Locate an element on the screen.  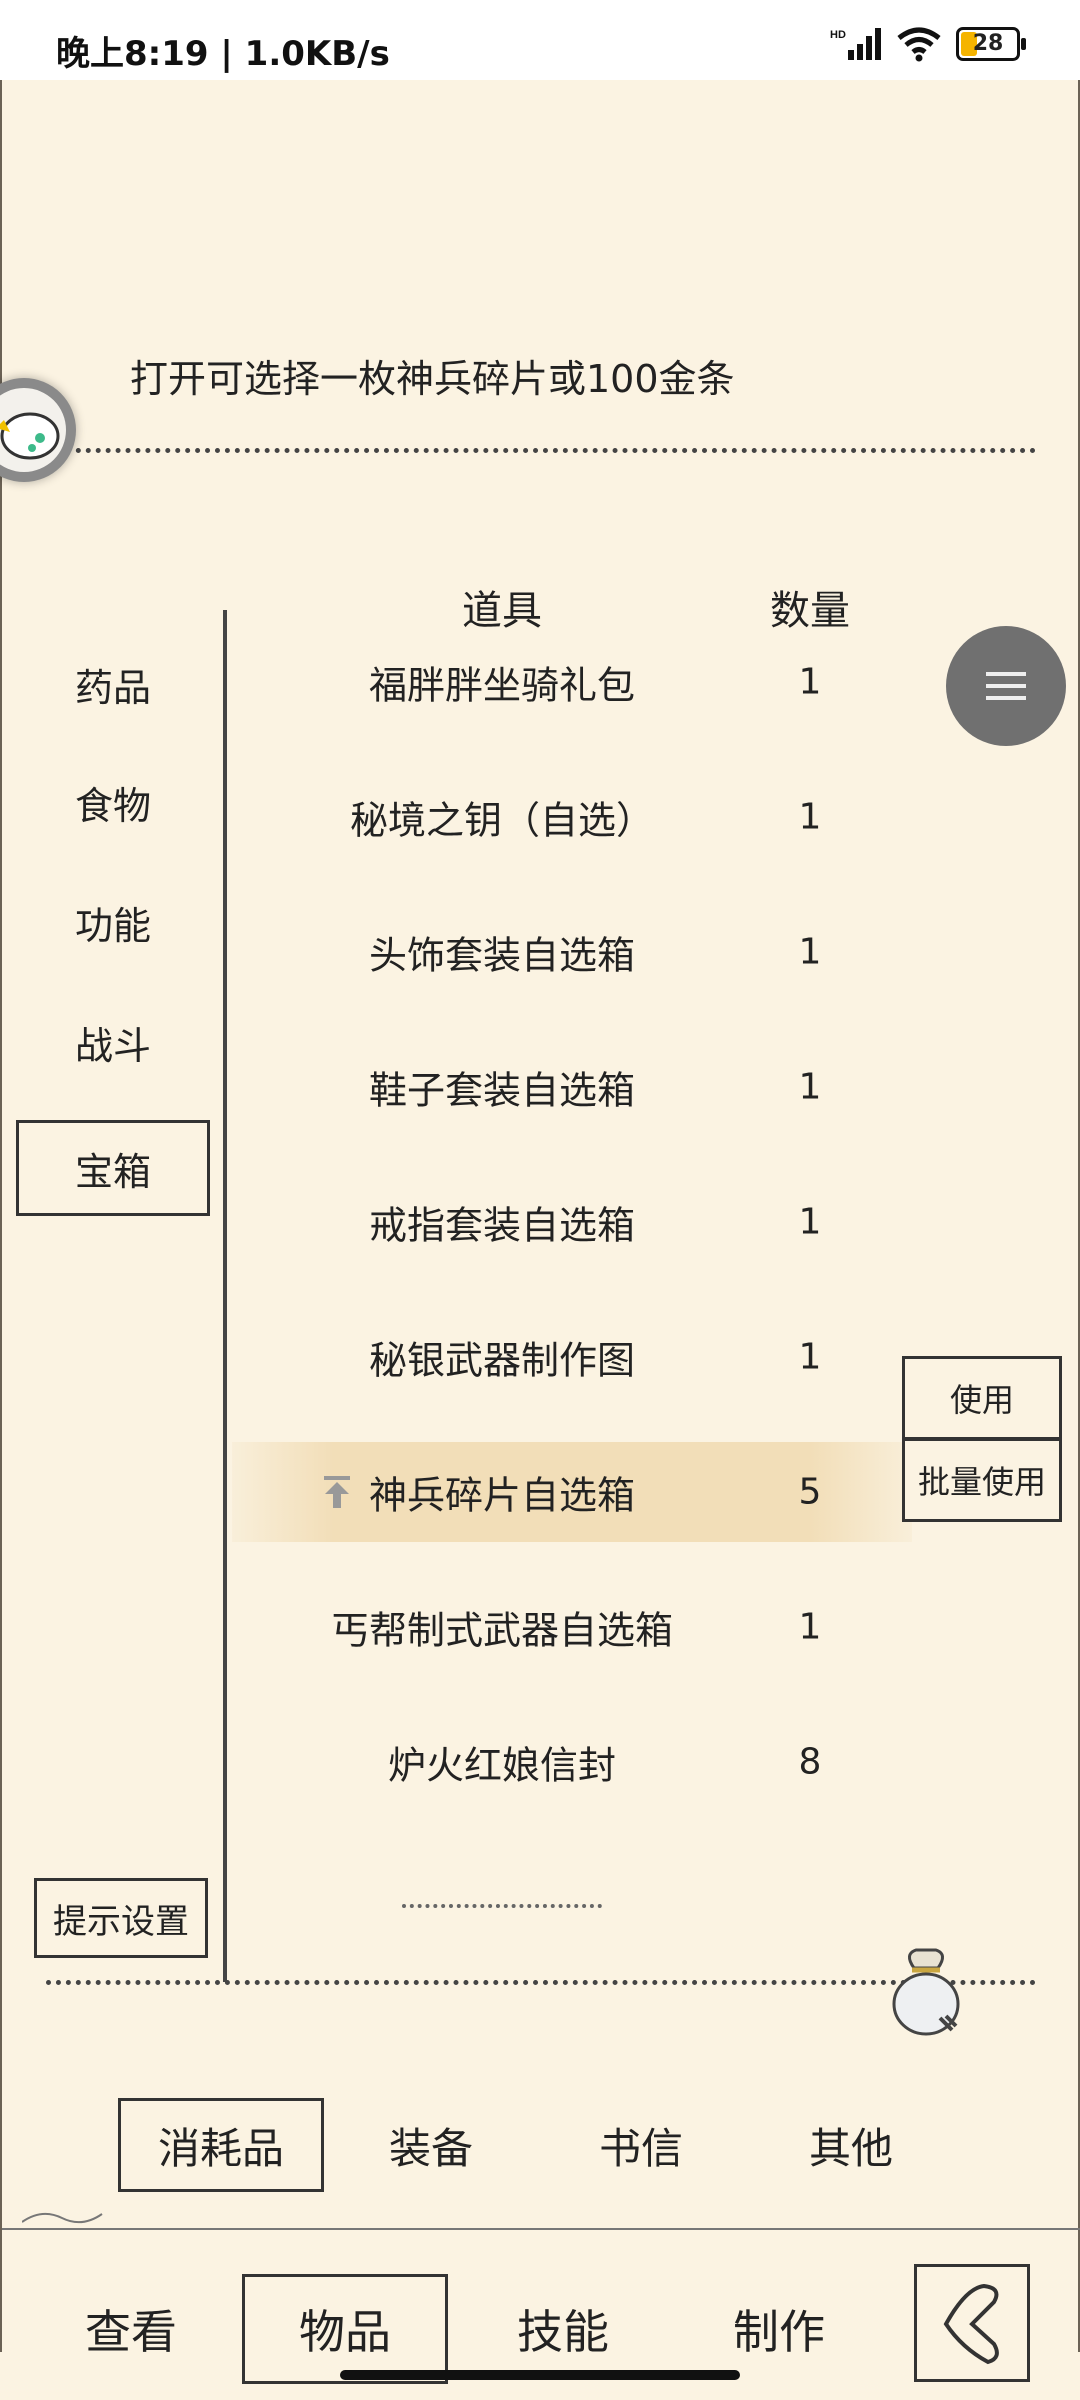
category-label: 药品 is located at coordinates (112, 687).